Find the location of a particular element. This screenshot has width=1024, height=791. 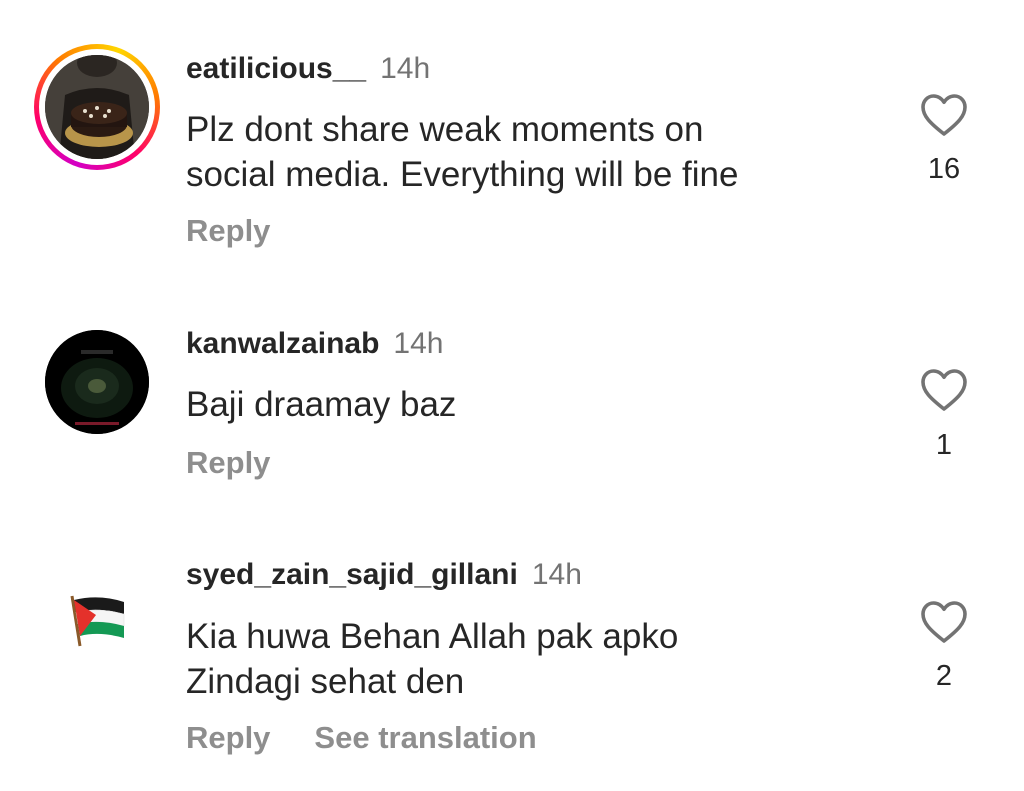

comment-text-line: Plz dont share weak moments on is located at coordinates (445, 129).